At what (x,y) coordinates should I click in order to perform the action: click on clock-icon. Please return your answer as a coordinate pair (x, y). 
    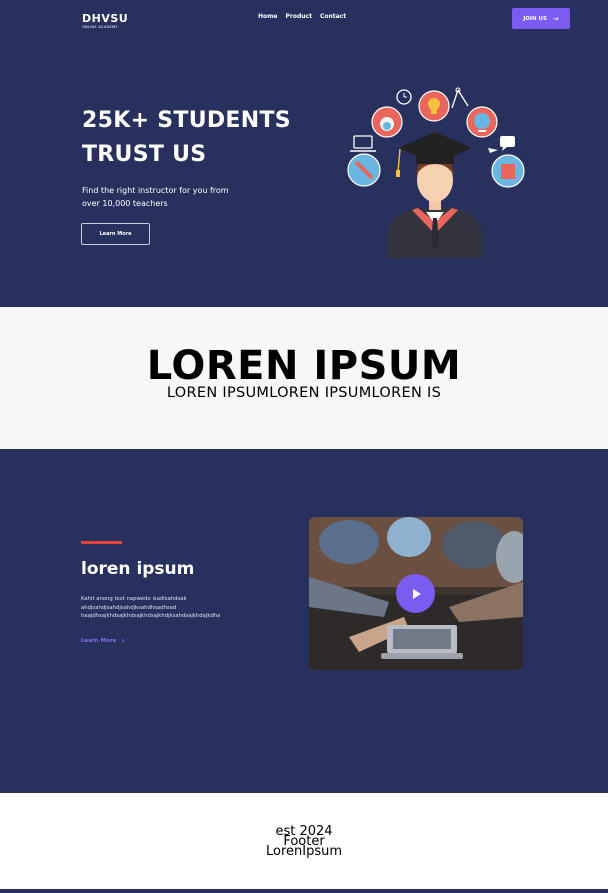
    Looking at the image, I should click on (404, 97).